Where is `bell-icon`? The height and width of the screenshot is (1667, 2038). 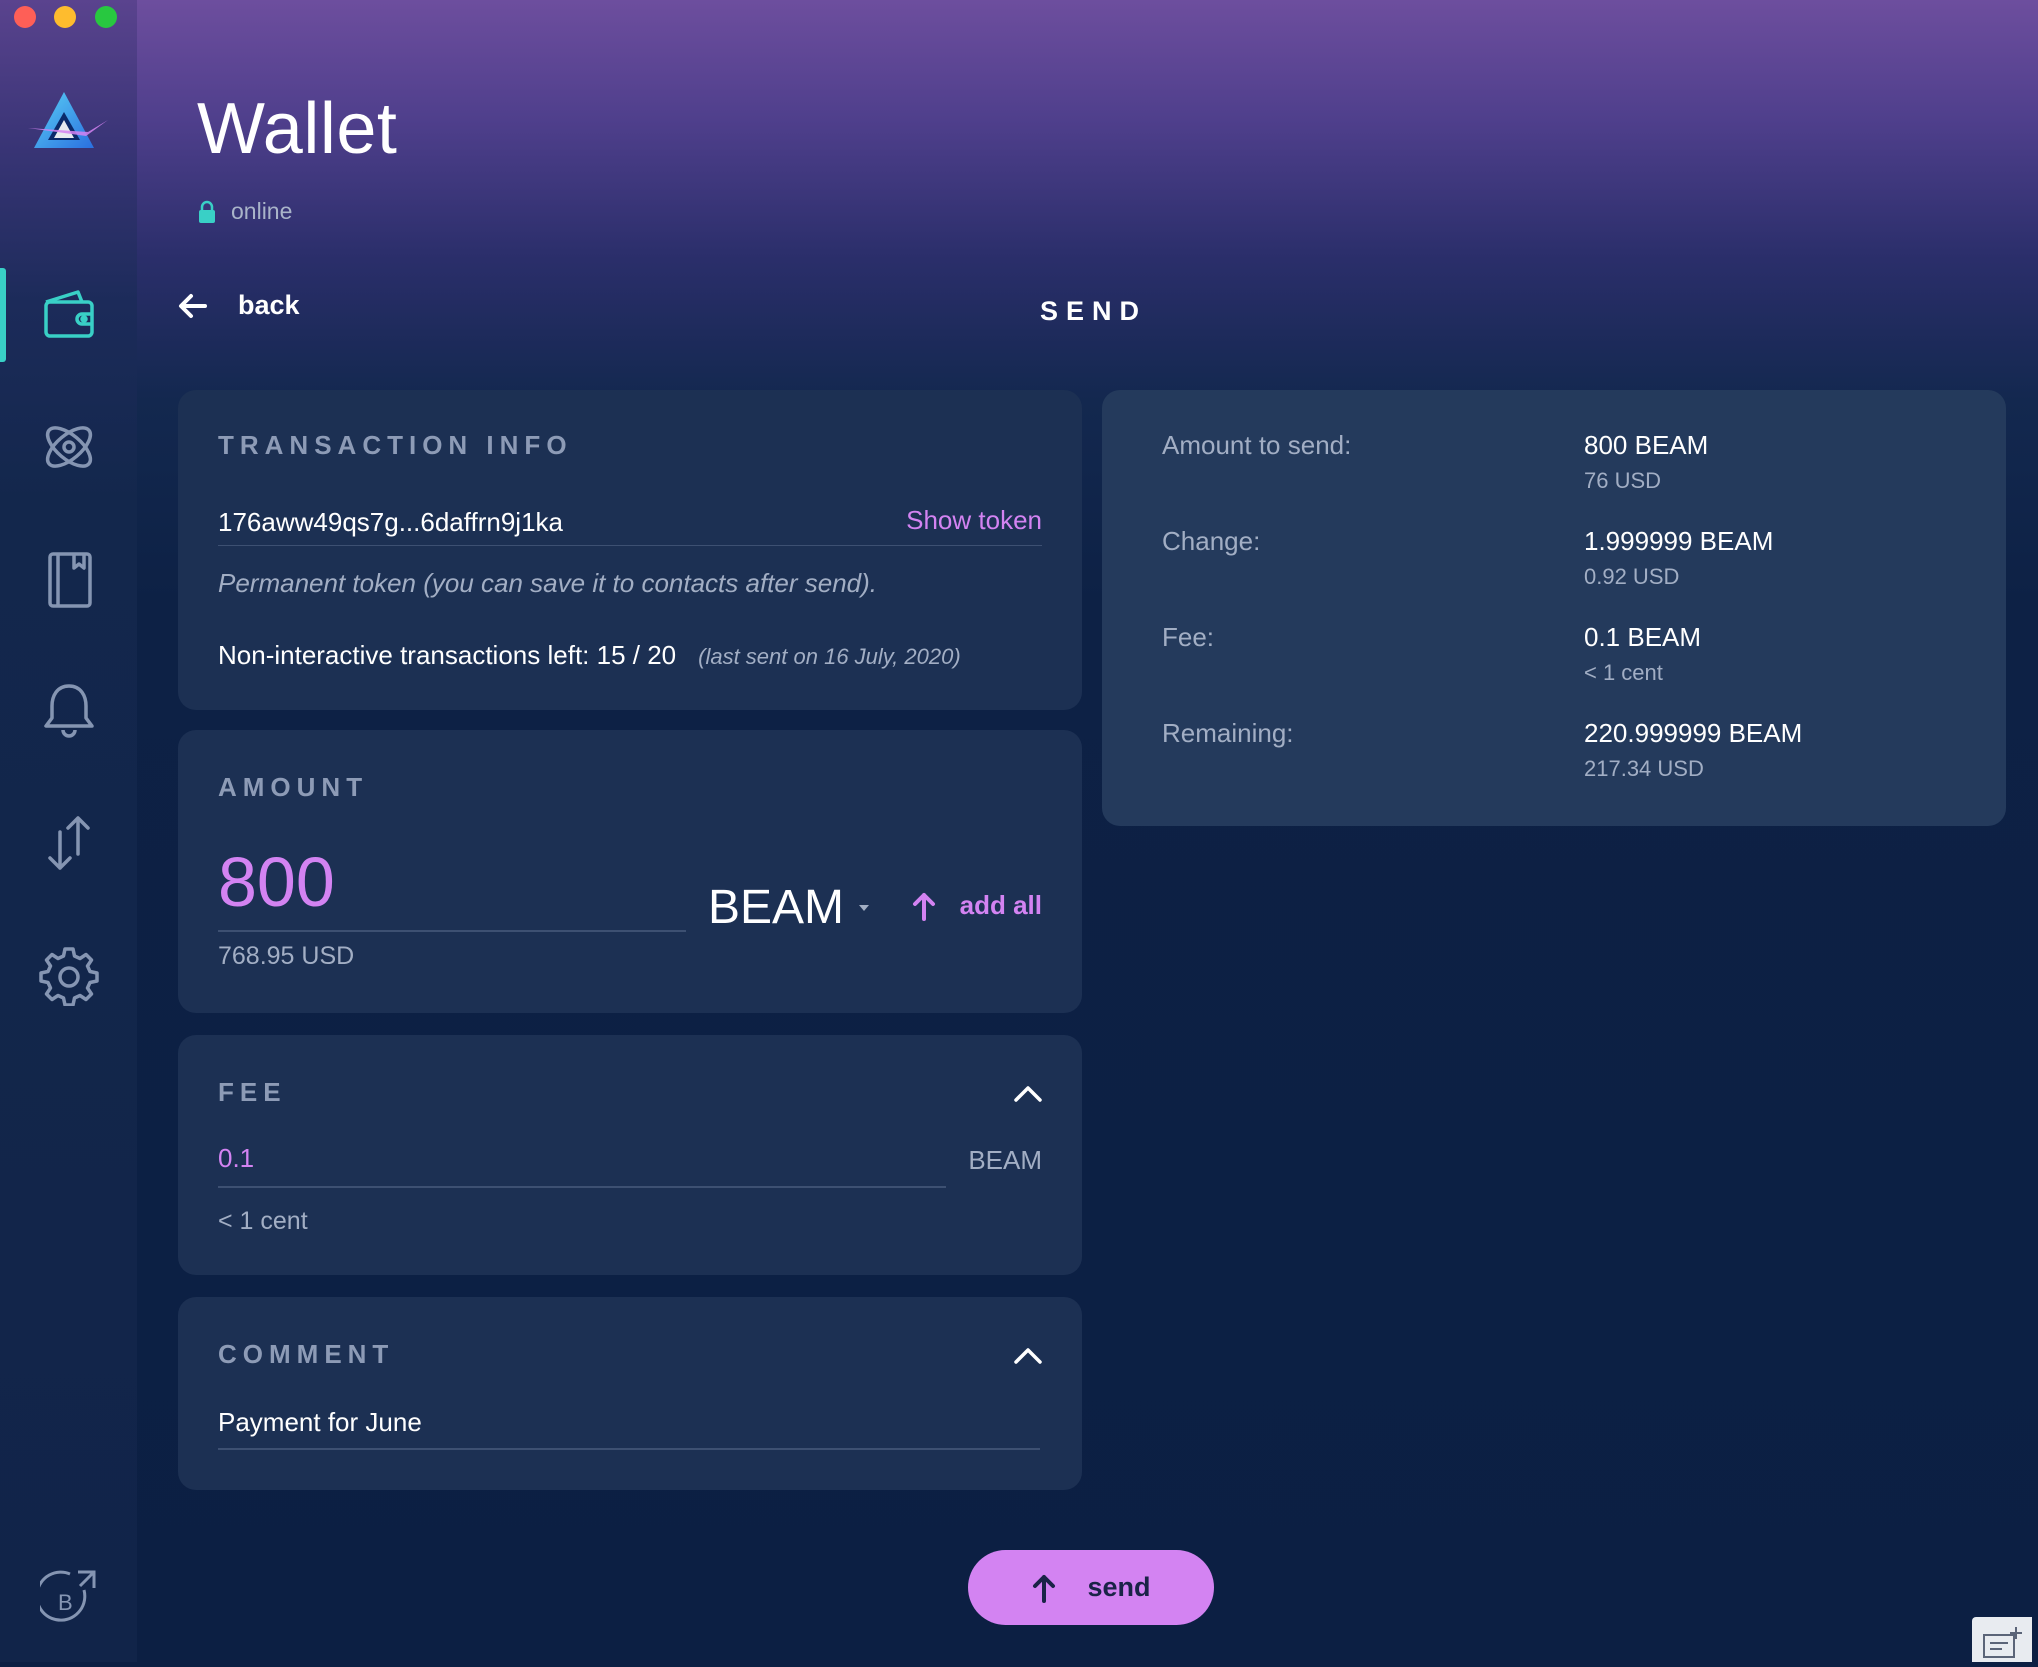
bell-icon is located at coordinates (68, 711).